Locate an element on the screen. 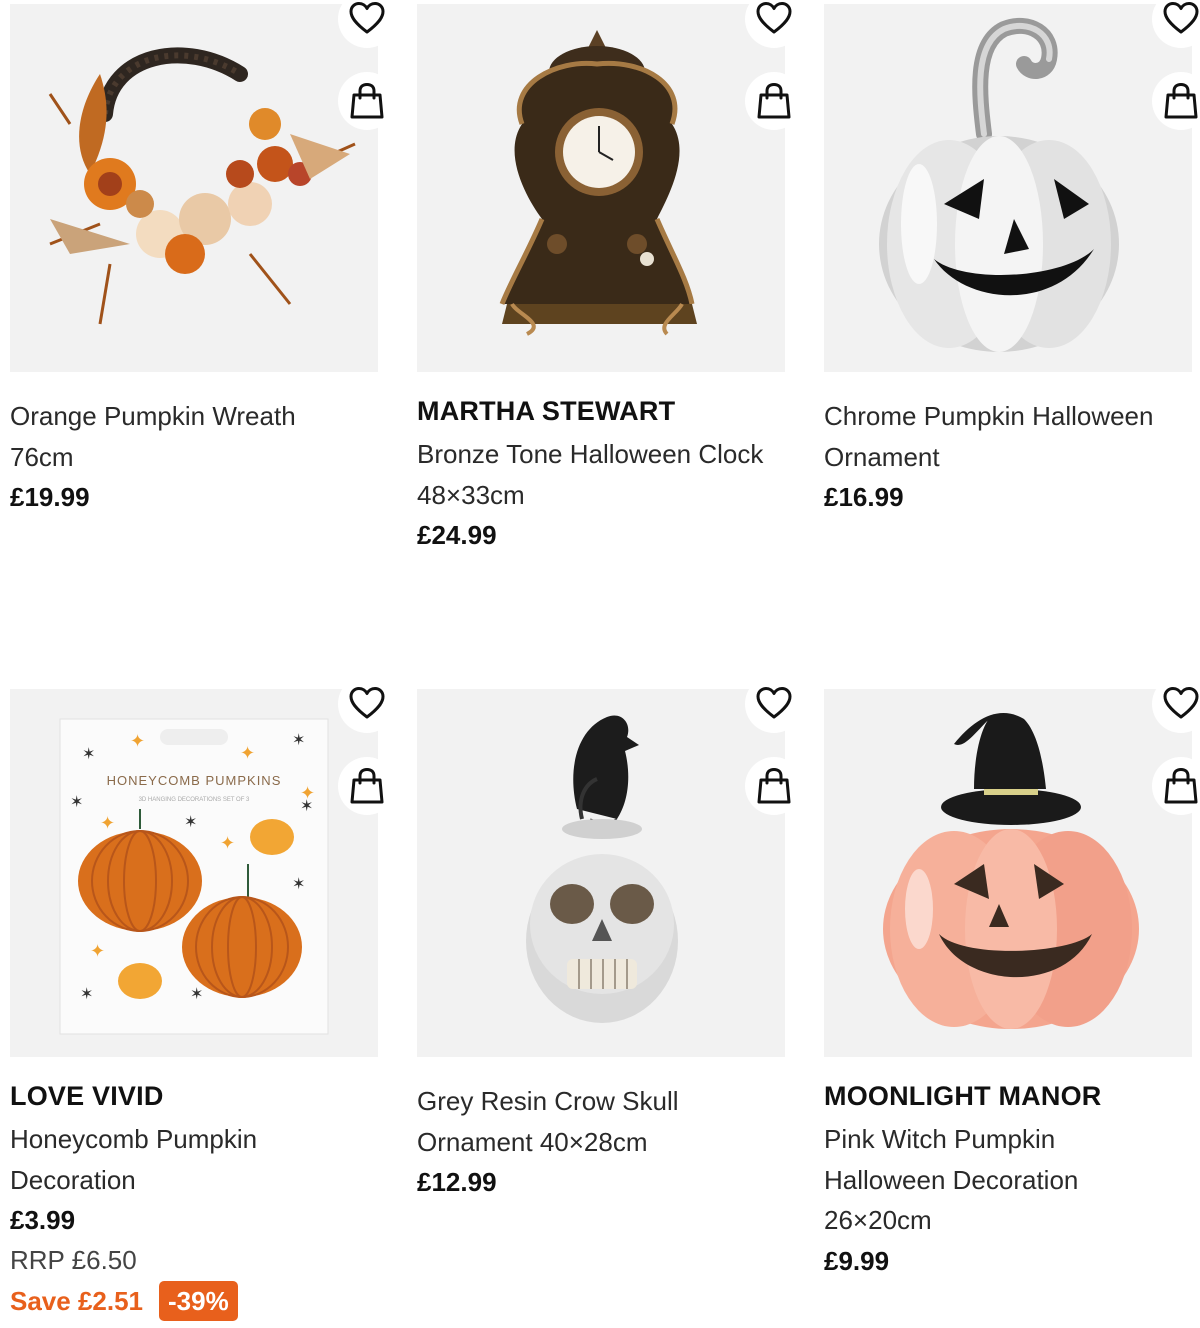 The width and height of the screenshot is (1200, 1328). product-name-line2: Halloween Decoration is located at coordinates (1012, 1180).